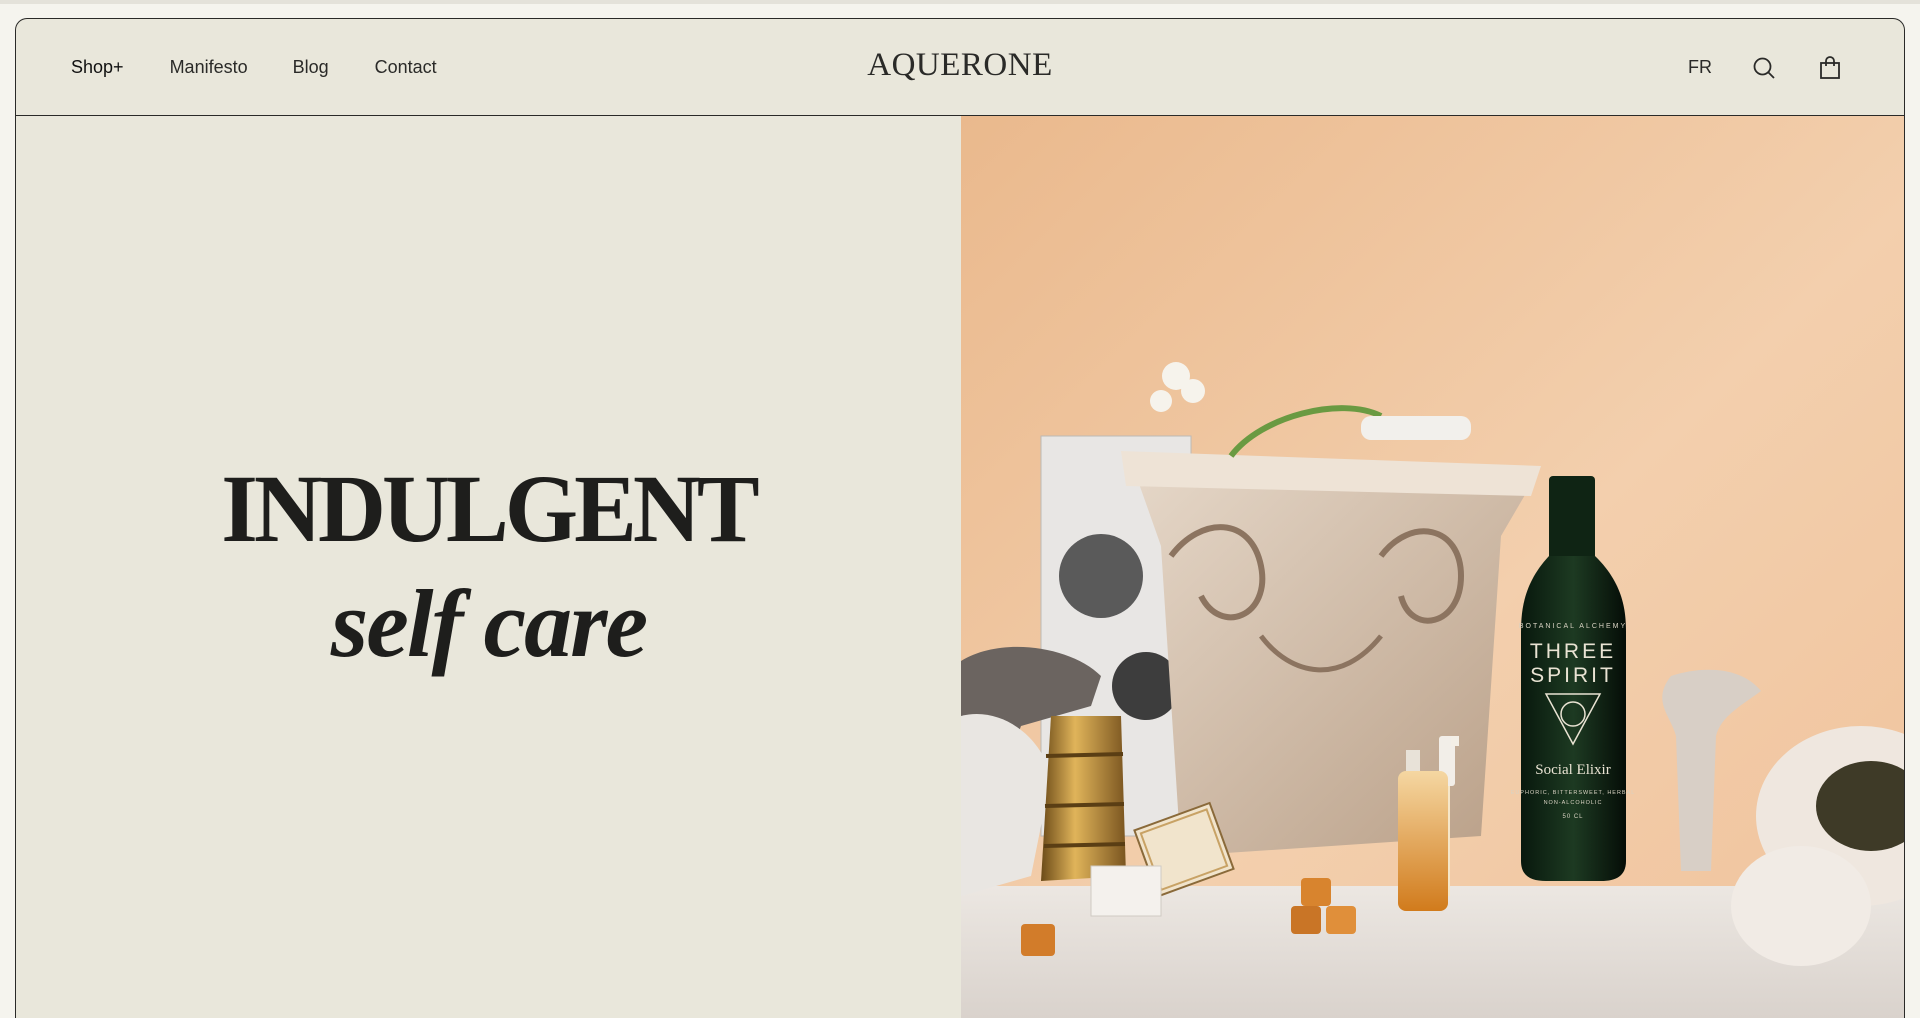 This screenshot has width=1920, height=1018. I want to click on hero-subheadline: self care, so click(489, 623).